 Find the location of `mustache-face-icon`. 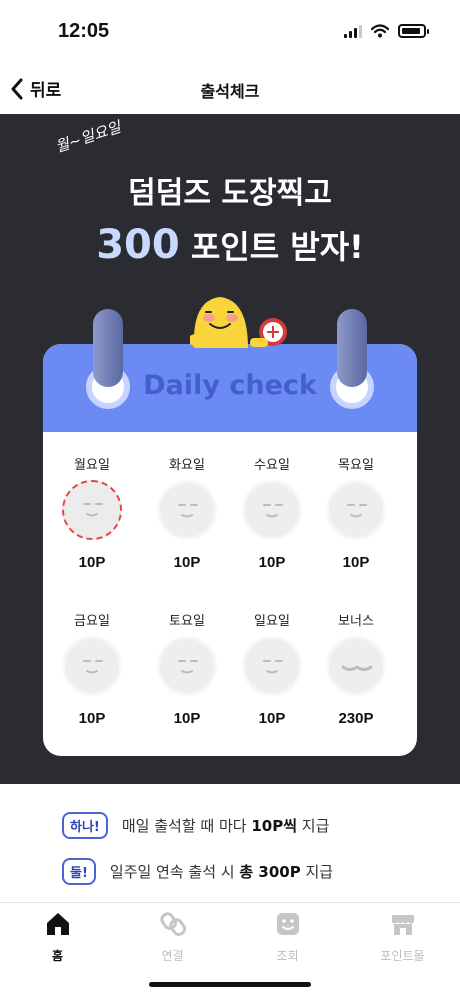

mustache-face-icon is located at coordinates (357, 668).